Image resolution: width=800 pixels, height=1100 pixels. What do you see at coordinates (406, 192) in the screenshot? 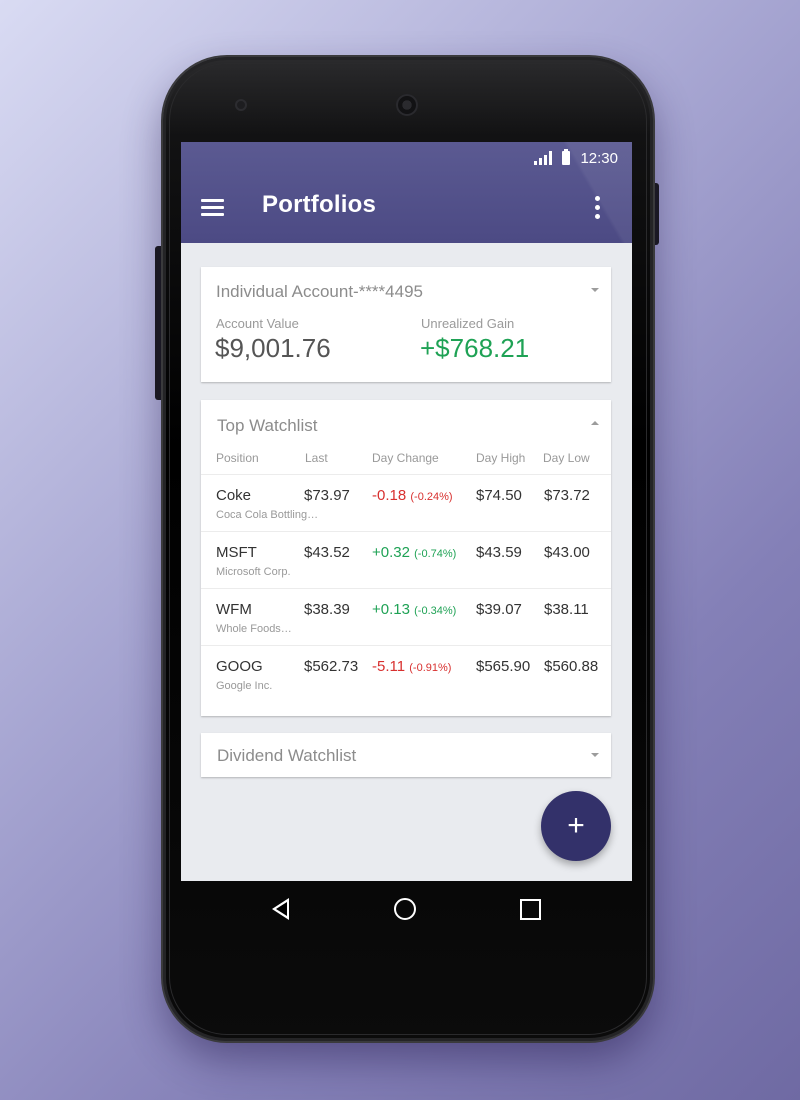
I see `app-bar: 12:30 Portfolios` at bounding box center [406, 192].